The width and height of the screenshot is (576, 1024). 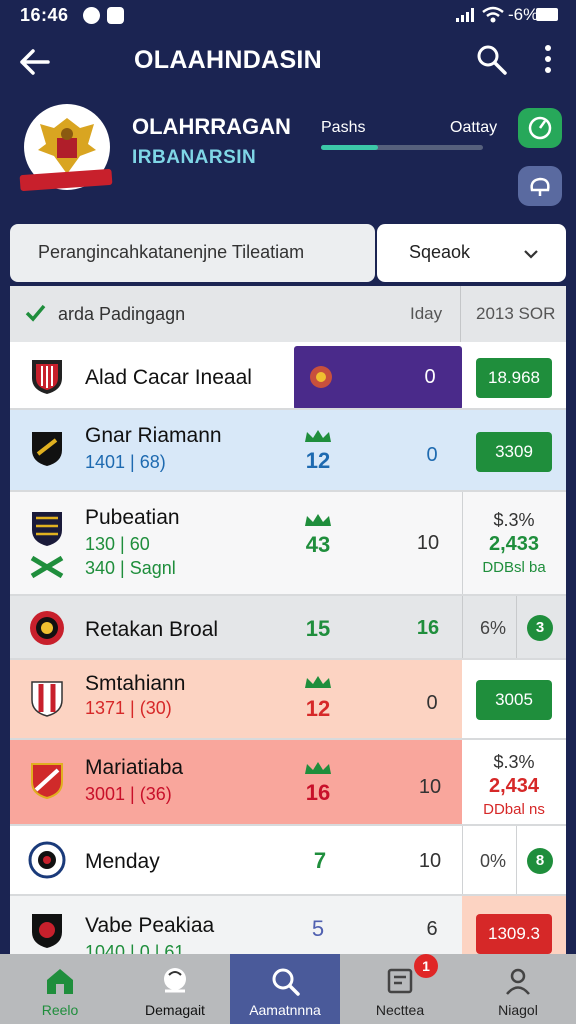 What do you see at coordinates (288, 376) in the screenshot?
I see `table-row: Alad Cacar Ineaal 0 18.968` at bounding box center [288, 376].